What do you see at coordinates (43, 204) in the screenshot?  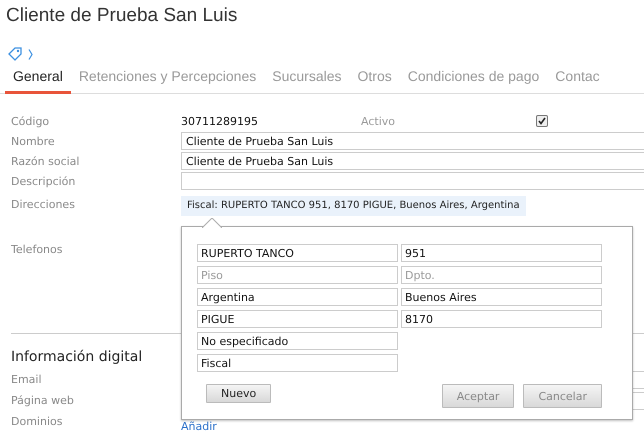 I see `field-label: Direcciones` at bounding box center [43, 204].